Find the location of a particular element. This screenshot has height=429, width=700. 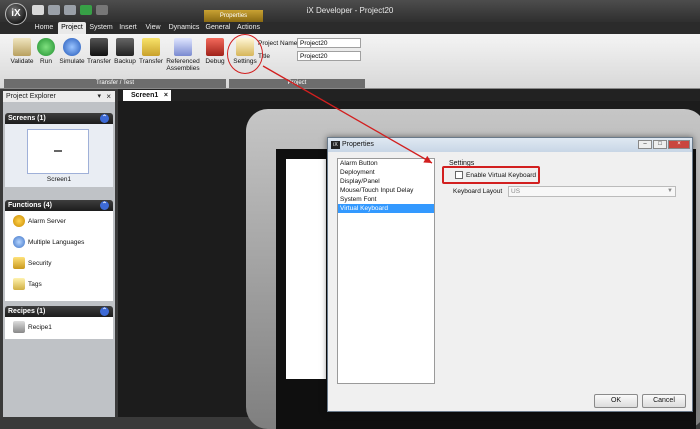

transfer-text-label: Transfer is located at coordinates (151, 61).